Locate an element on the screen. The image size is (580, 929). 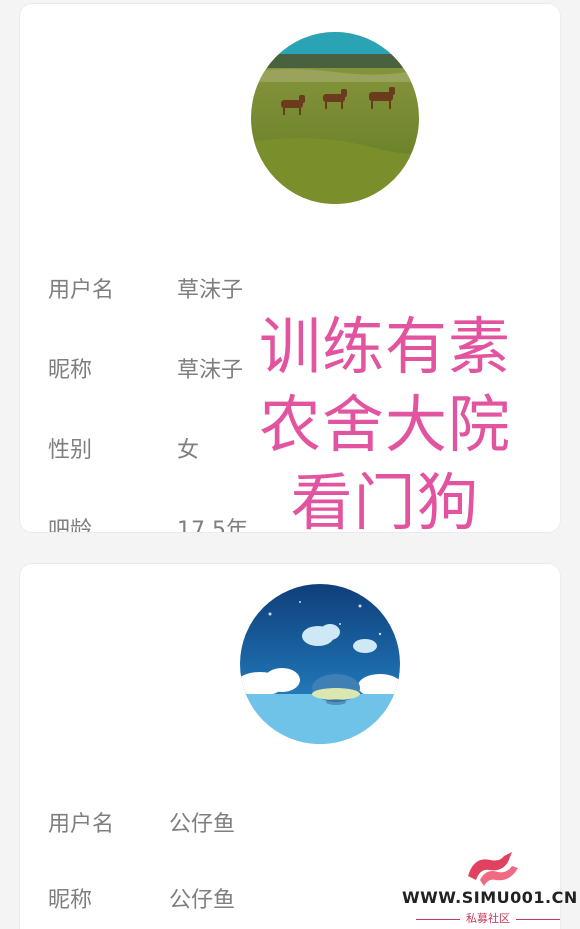
overlay-caption: 训练有素 农舍大院 看门狗 is located at coordinates (385, 425).